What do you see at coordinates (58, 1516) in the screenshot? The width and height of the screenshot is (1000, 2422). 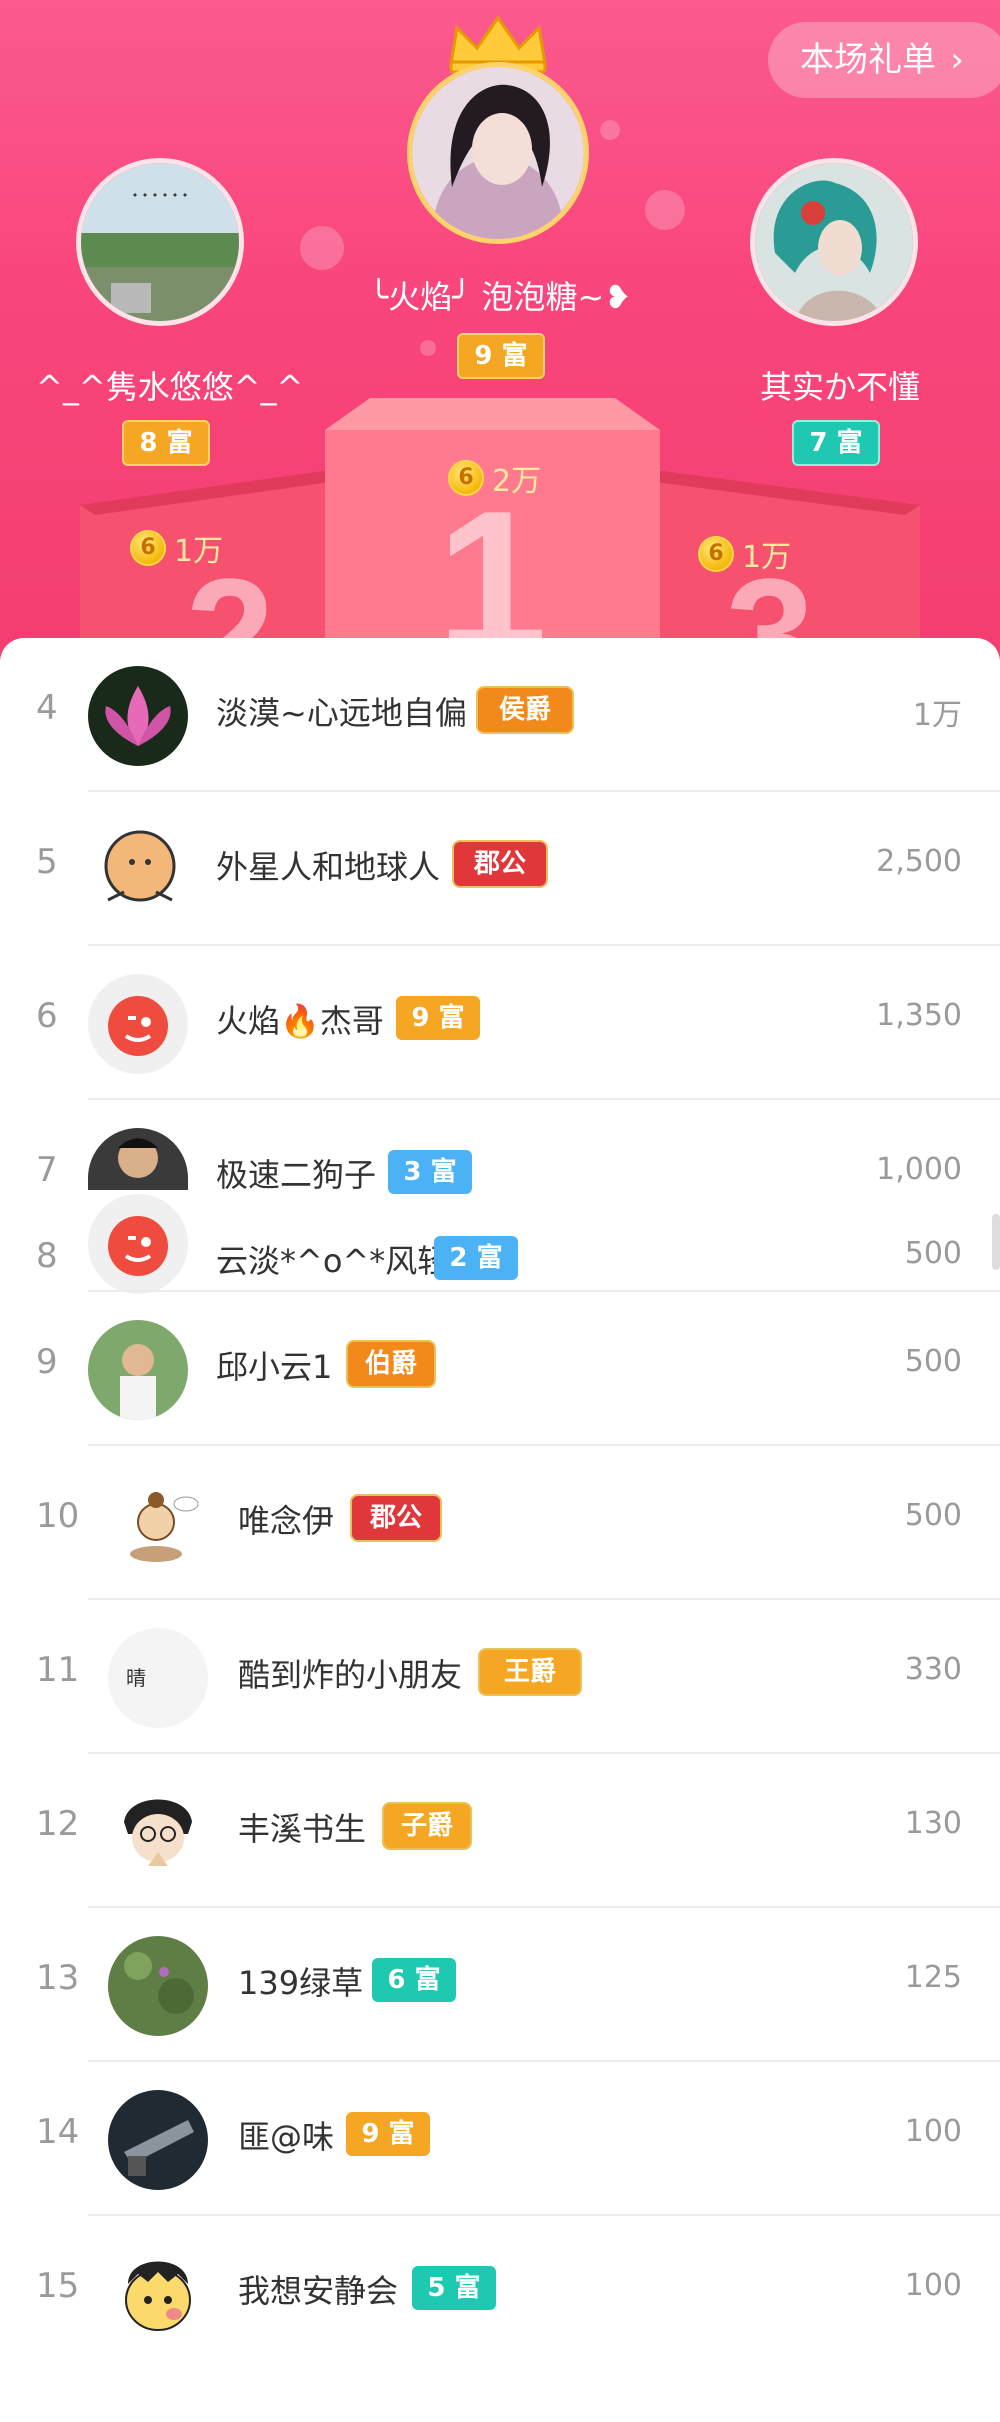 I see `rank-number: 10` at bounding box center [58, 1516].